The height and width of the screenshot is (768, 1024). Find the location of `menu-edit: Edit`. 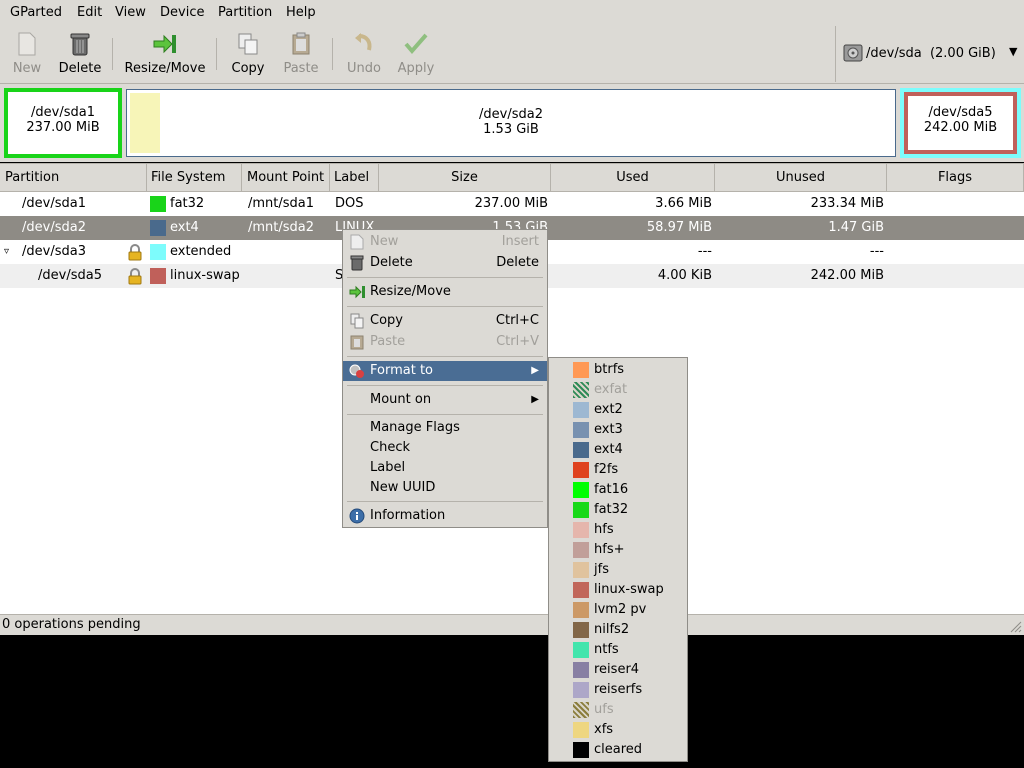

menu-edit: Edit is located at coordinates (89, 12).